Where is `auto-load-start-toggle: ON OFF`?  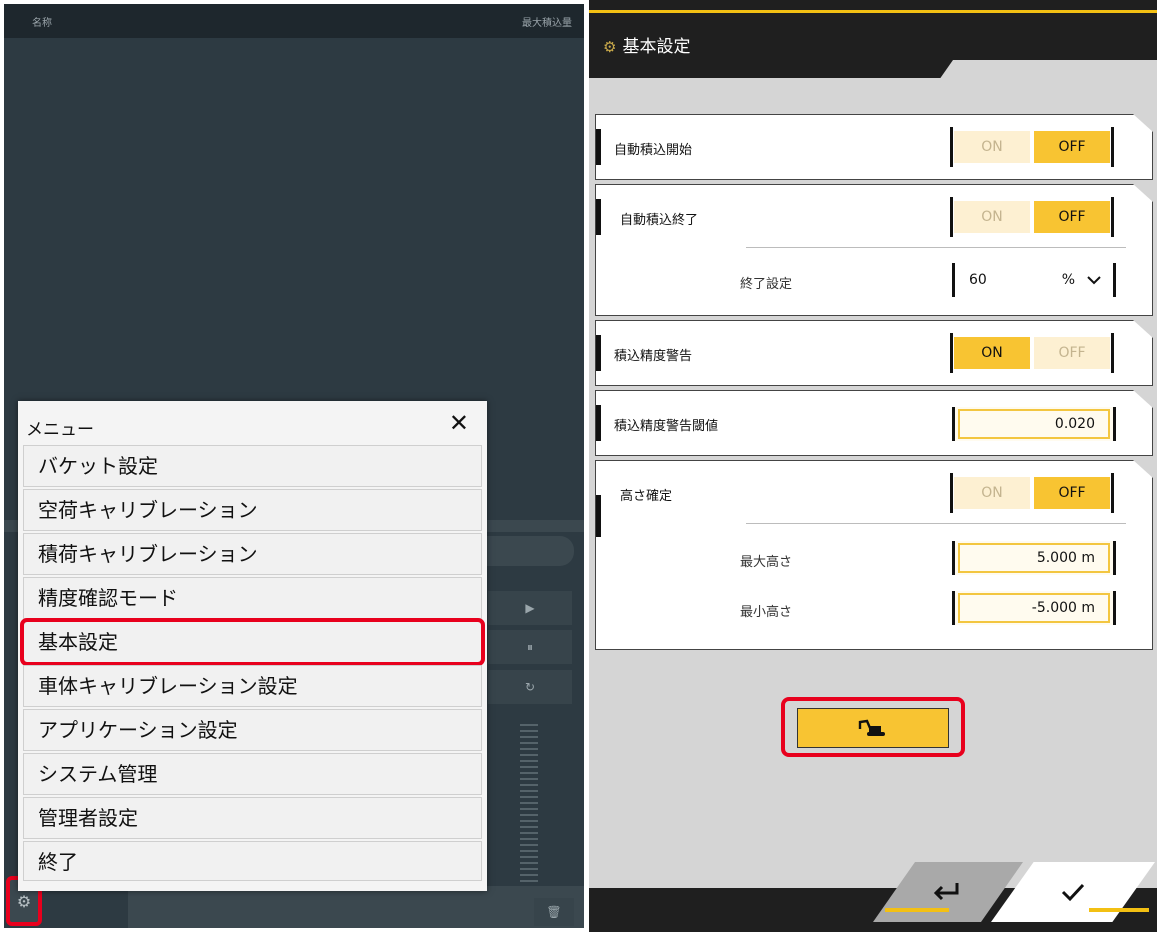 auto-load-start-toggle: ON OFF is located at coordinates (1032, 147).